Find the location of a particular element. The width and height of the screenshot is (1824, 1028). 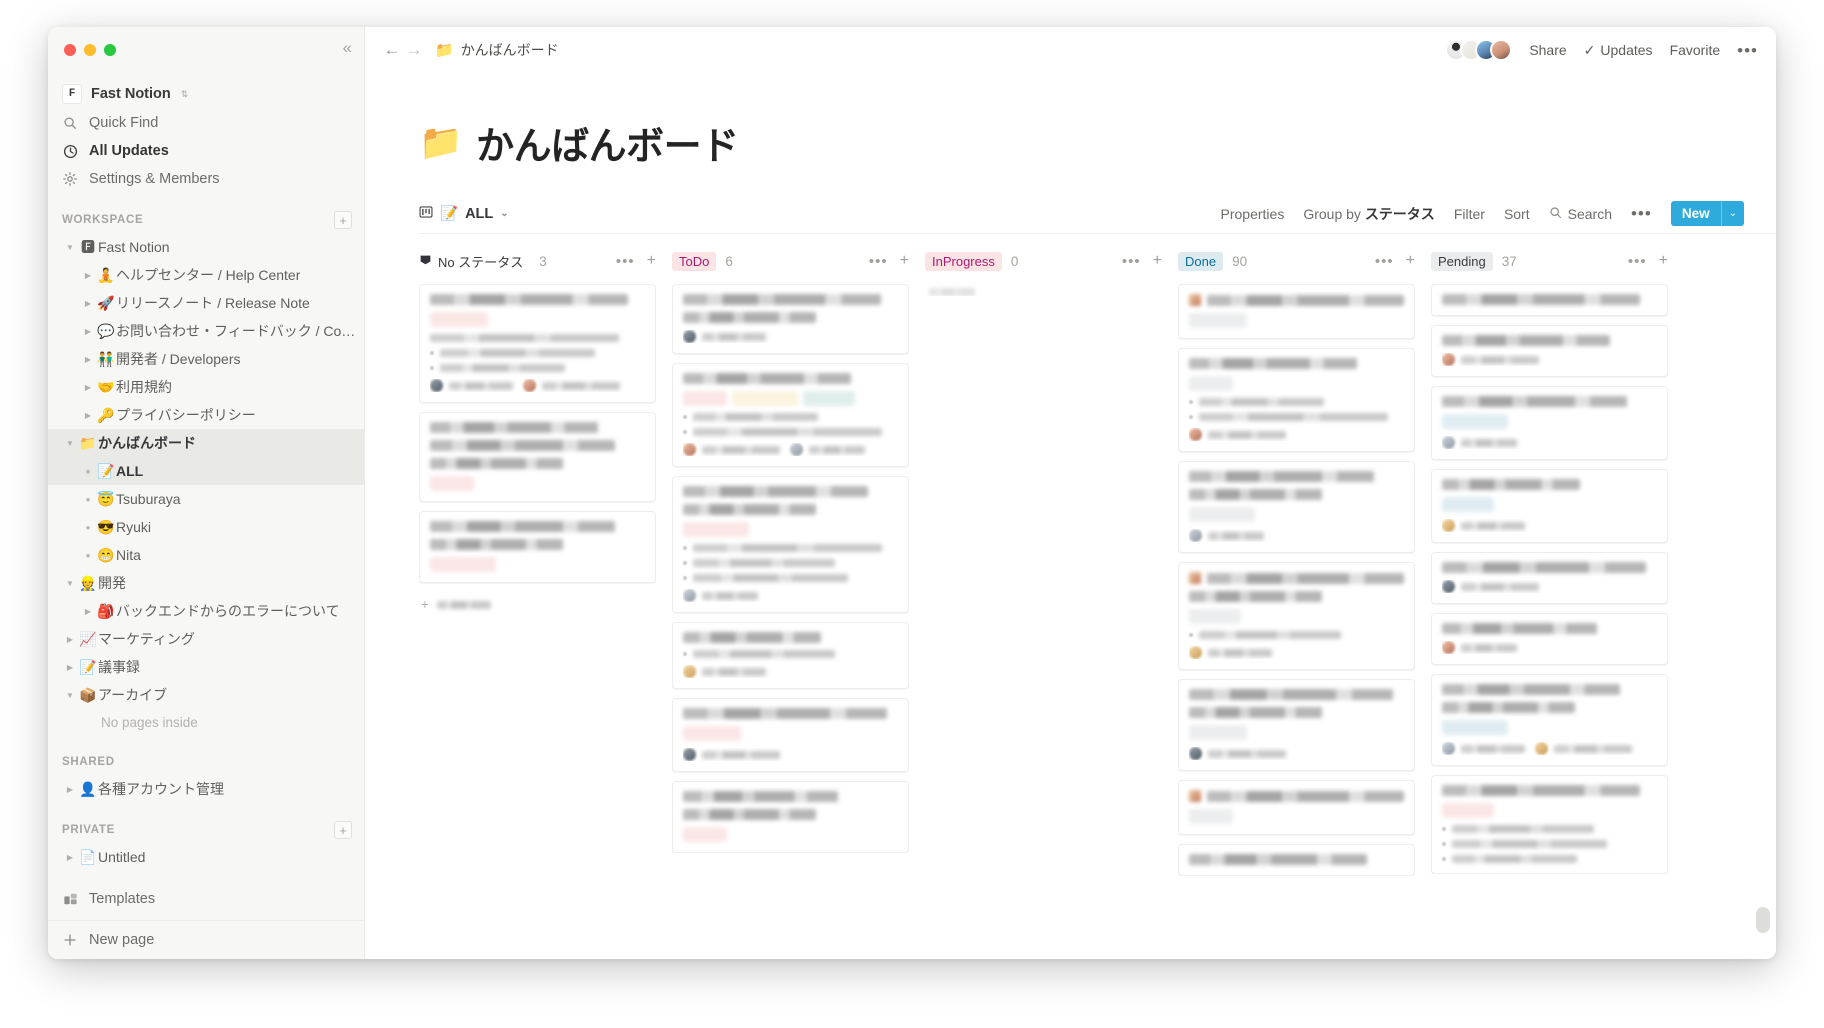

properties-button: Properties is located at coordinates (1253, 214).